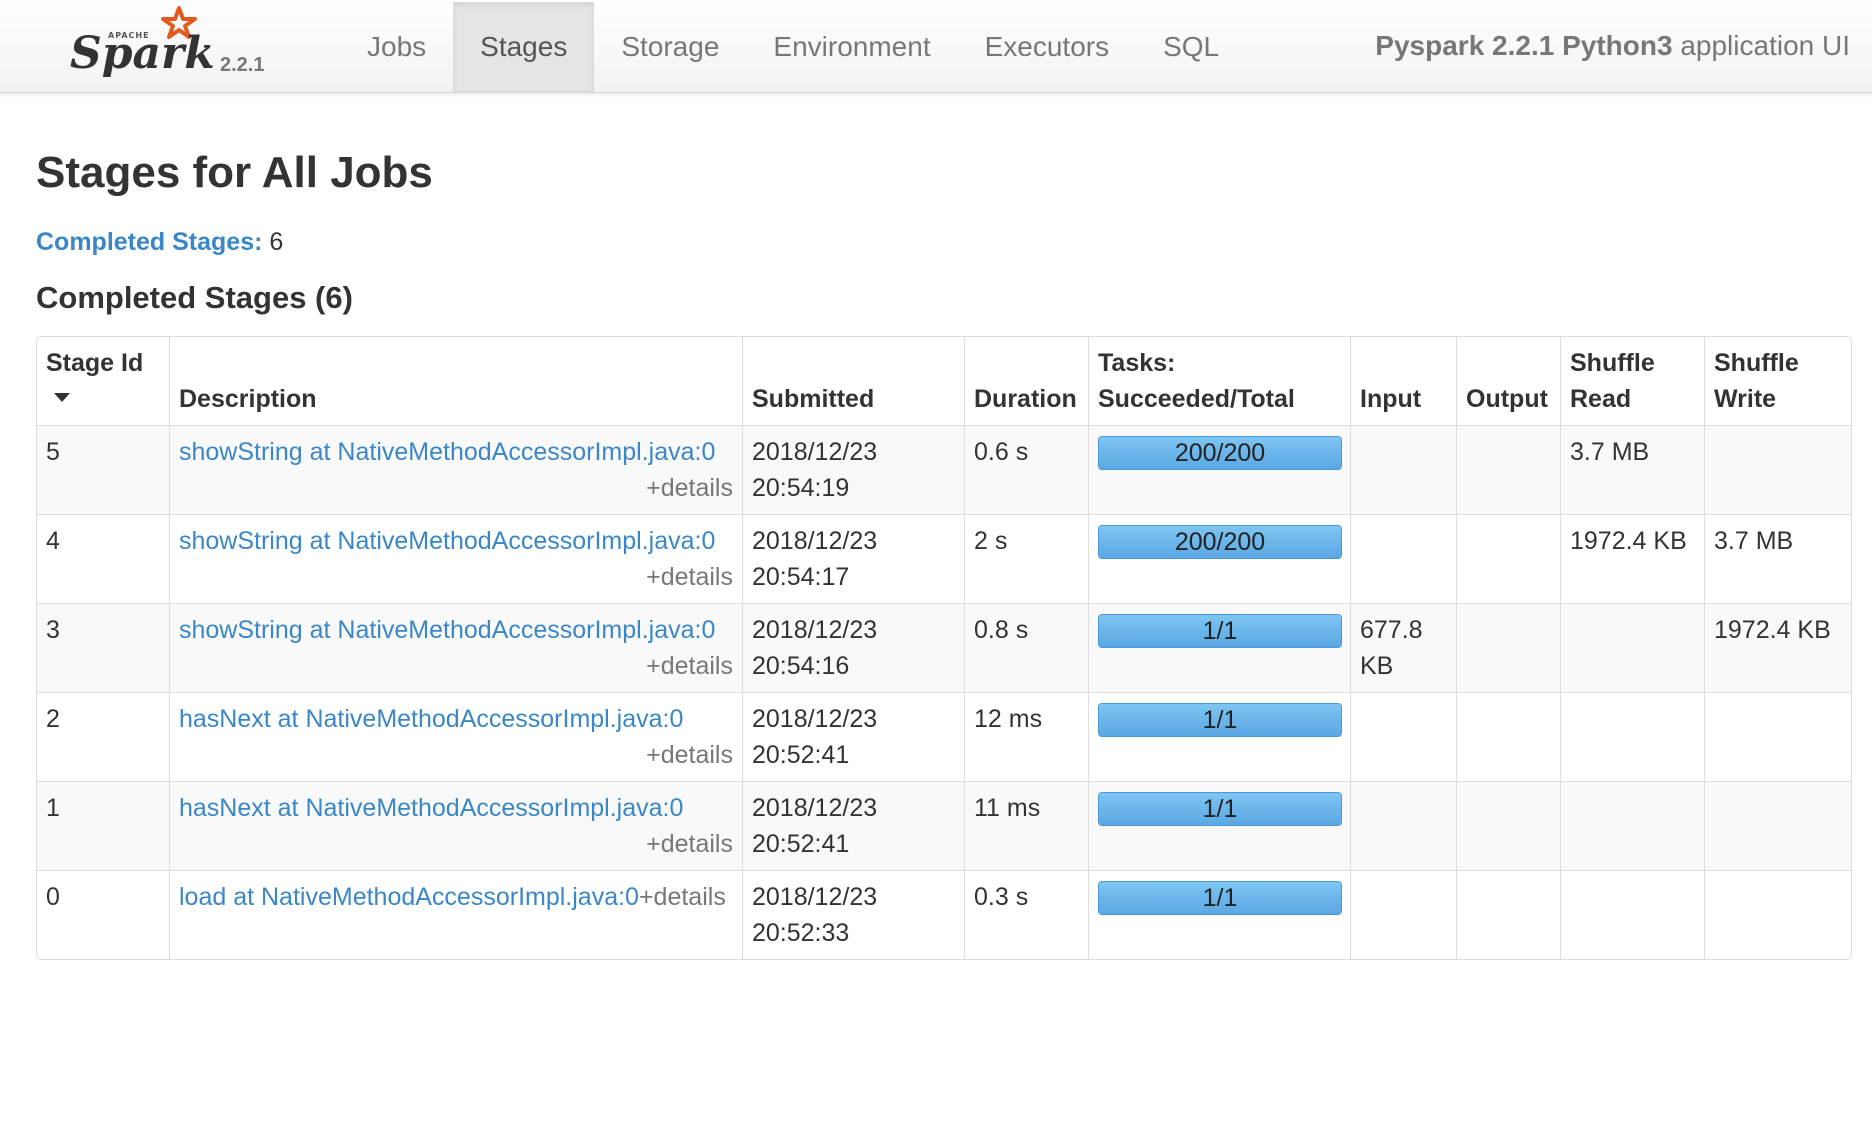 Image resolution: width=1872 pixels, height=1148 pixels. What do you see at coordinates (1220, 542) in the screenshot?
I see `progress-label: 200/200` at bounding box center [1220, 542].